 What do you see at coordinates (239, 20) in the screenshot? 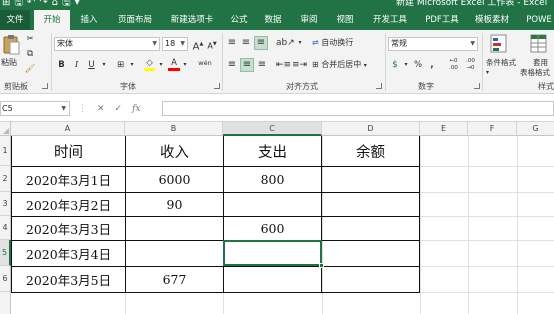
I see `tab-formulas: 公式` at bounding box center [239, 20].